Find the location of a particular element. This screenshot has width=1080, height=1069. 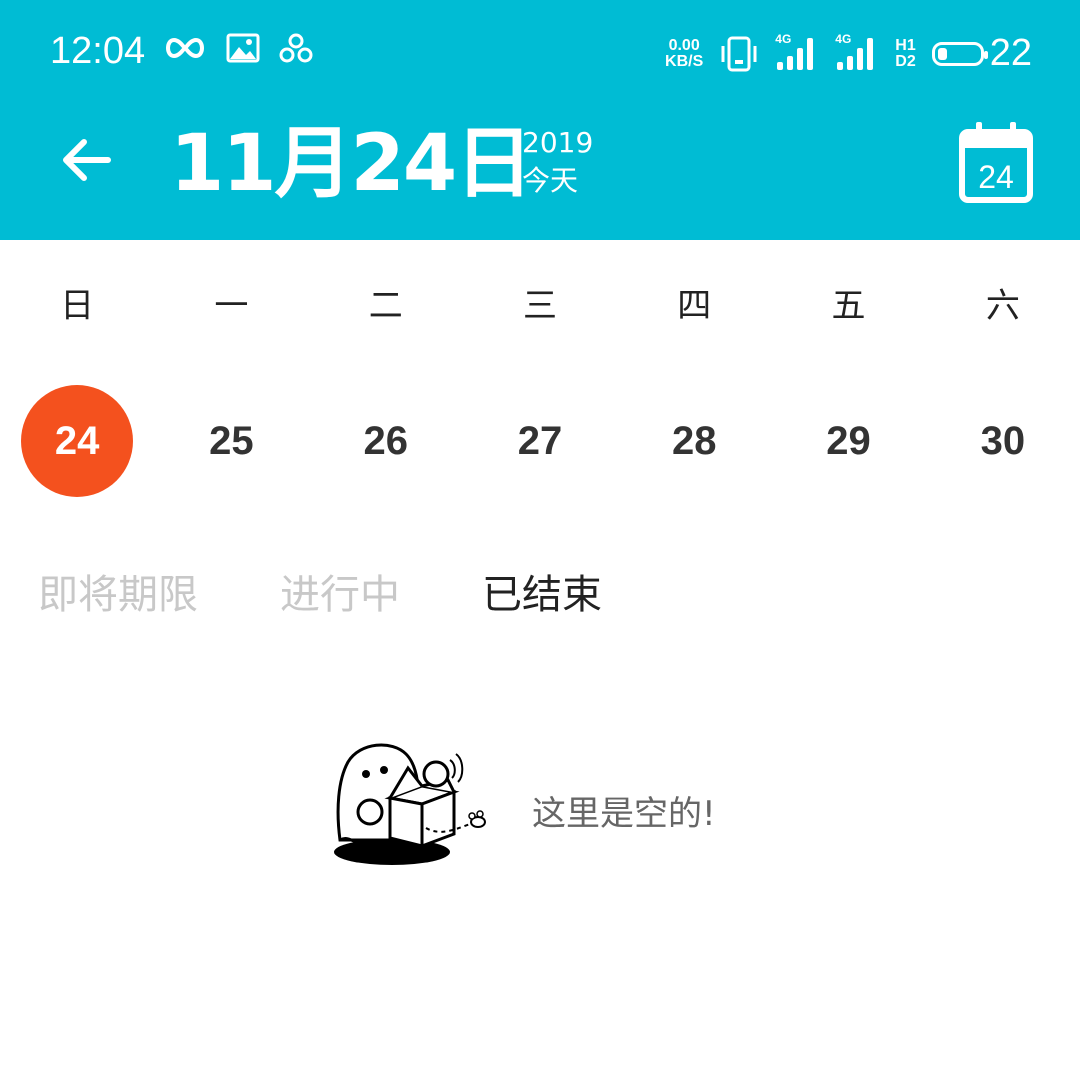

tab-upcoming: 即将期限 is located at coordinates (118, 591).